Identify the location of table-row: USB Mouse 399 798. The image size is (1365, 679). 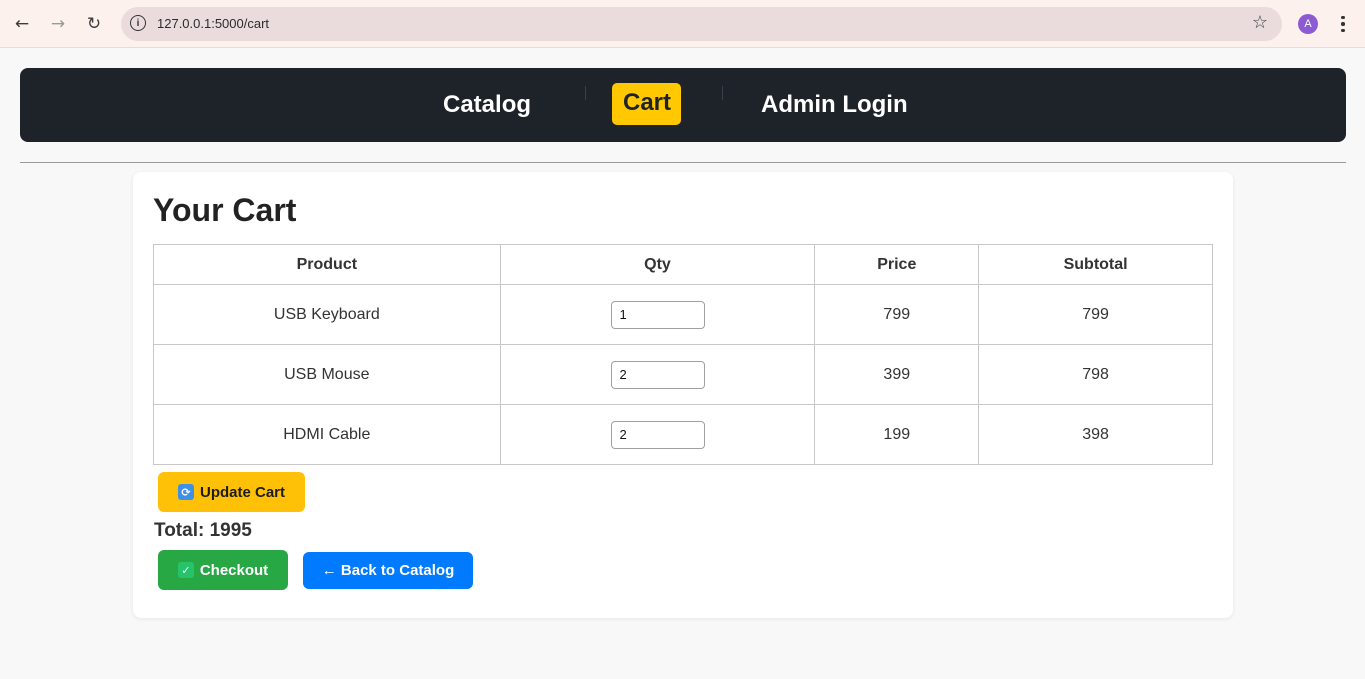
(683, 374).